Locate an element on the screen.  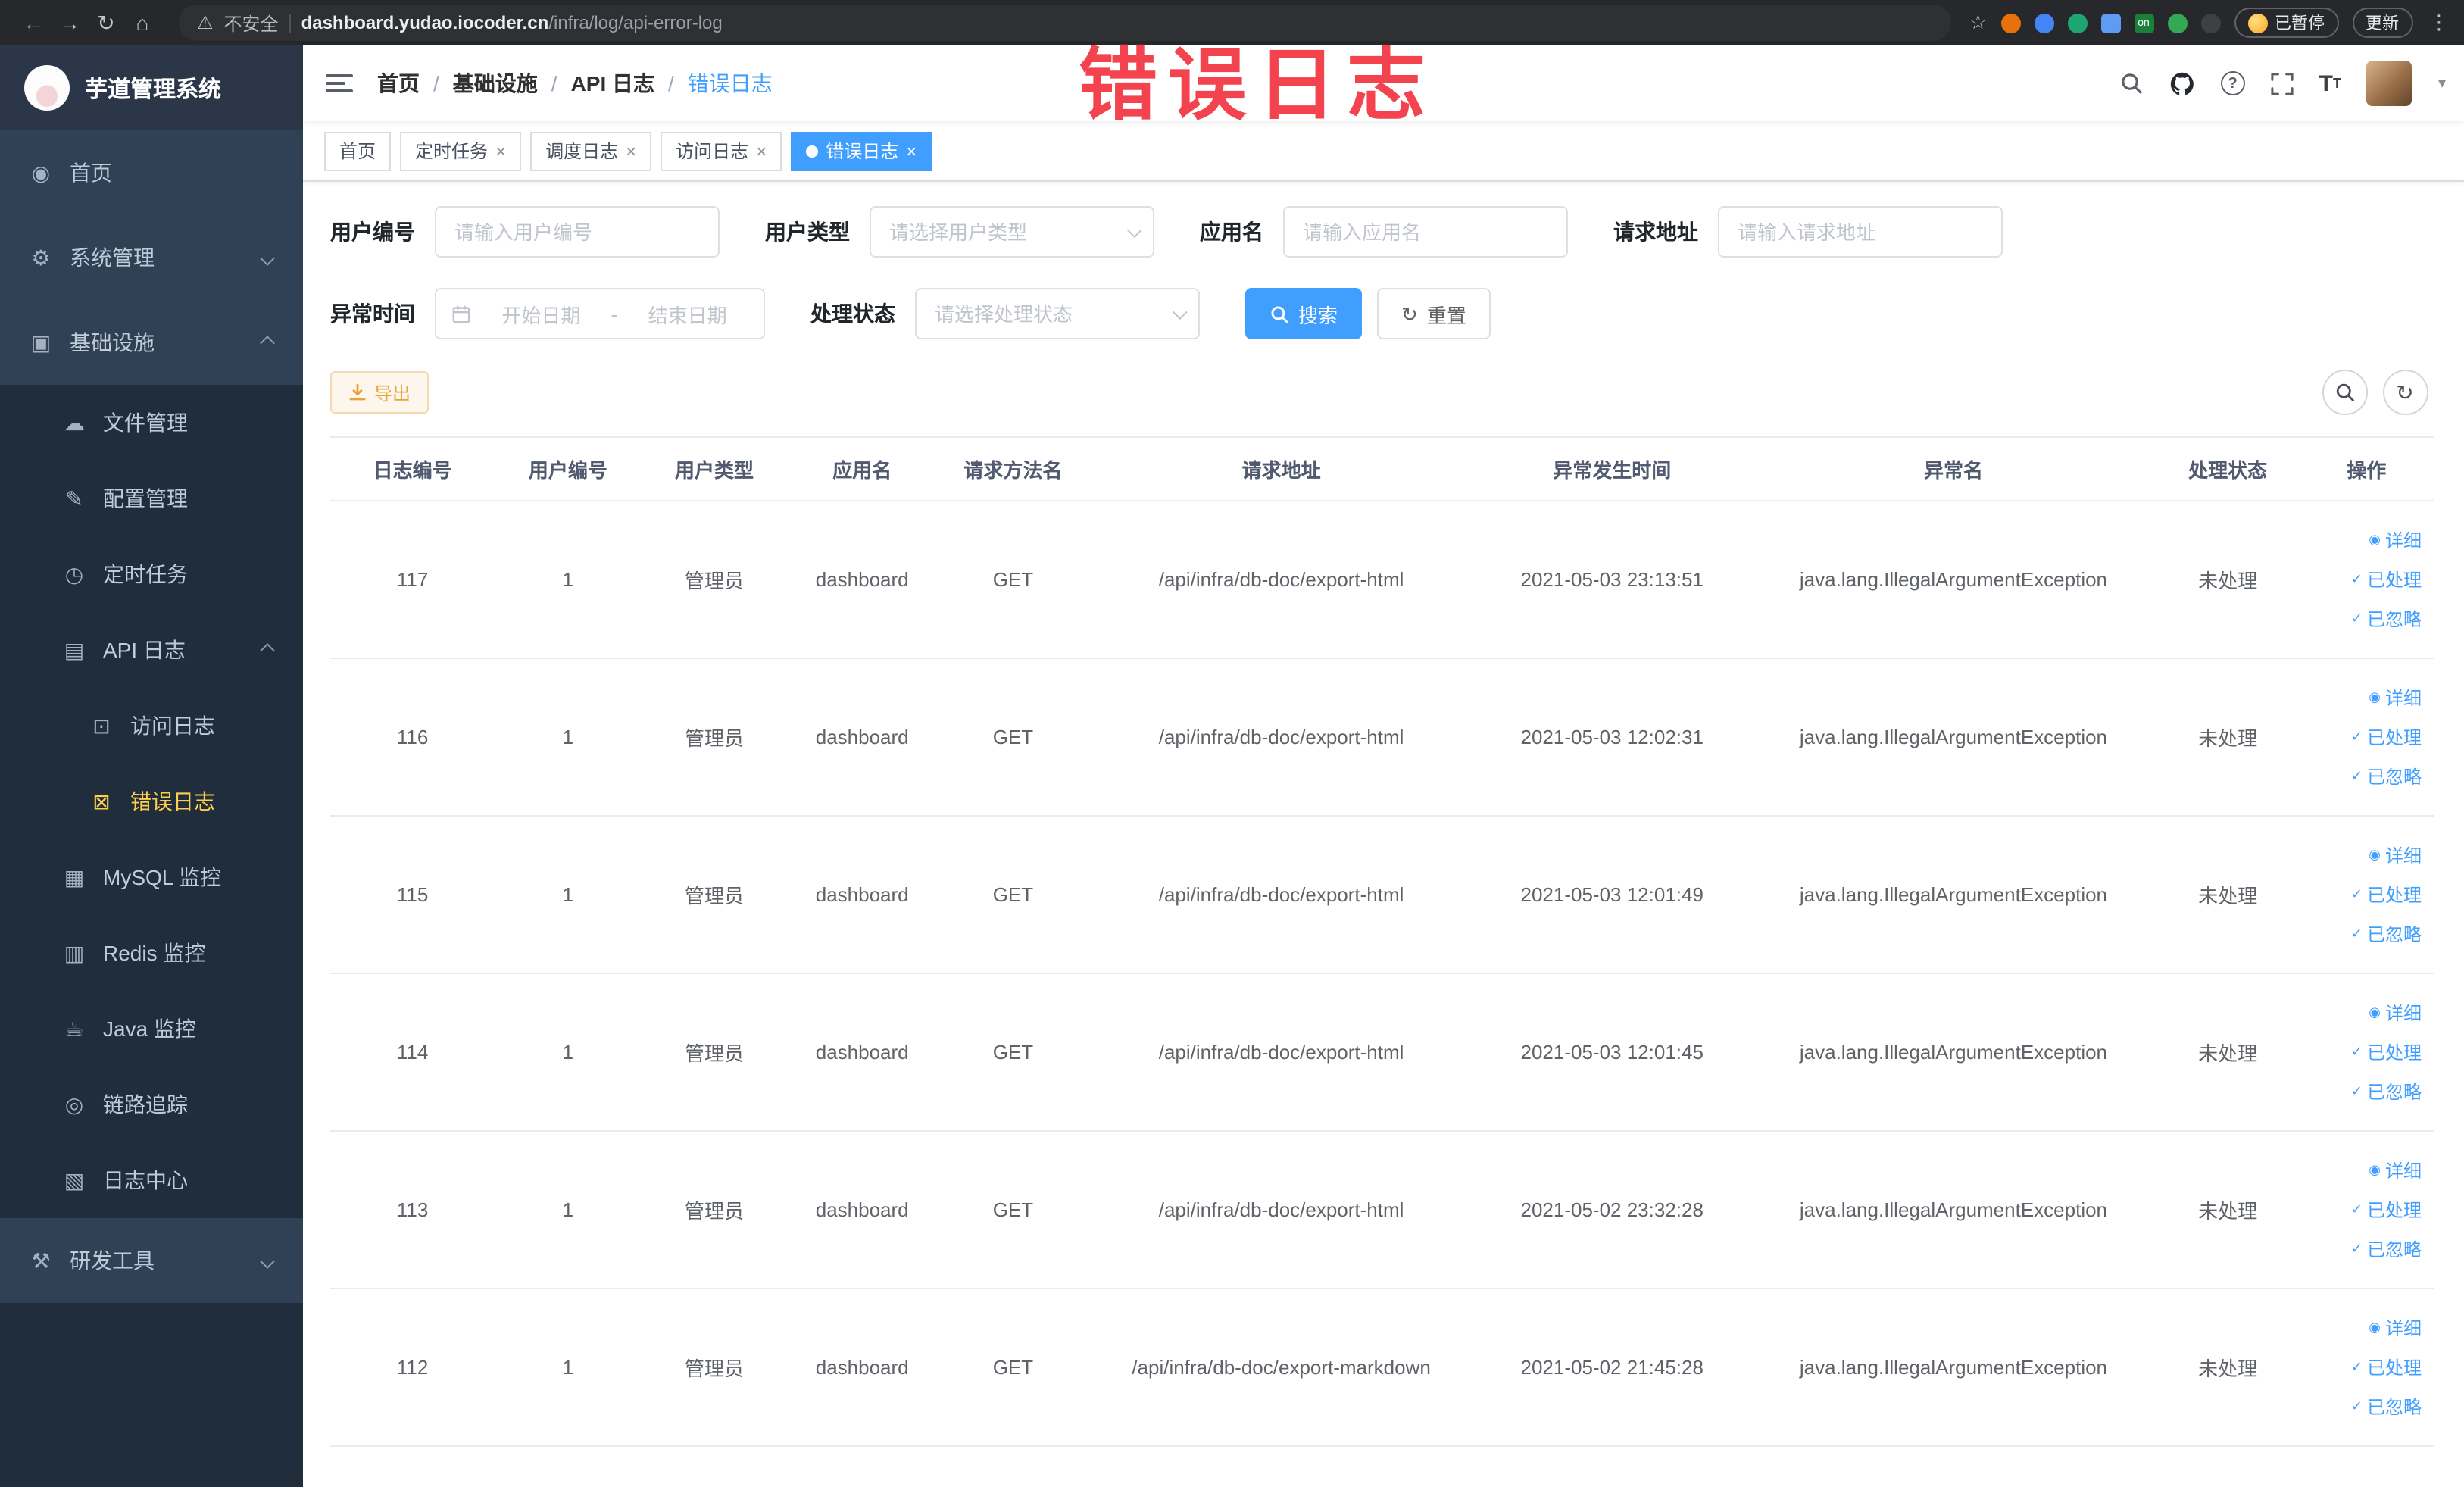
breadcrumb-infrastructure: 基础设施 is located at coordinates (495, 83).